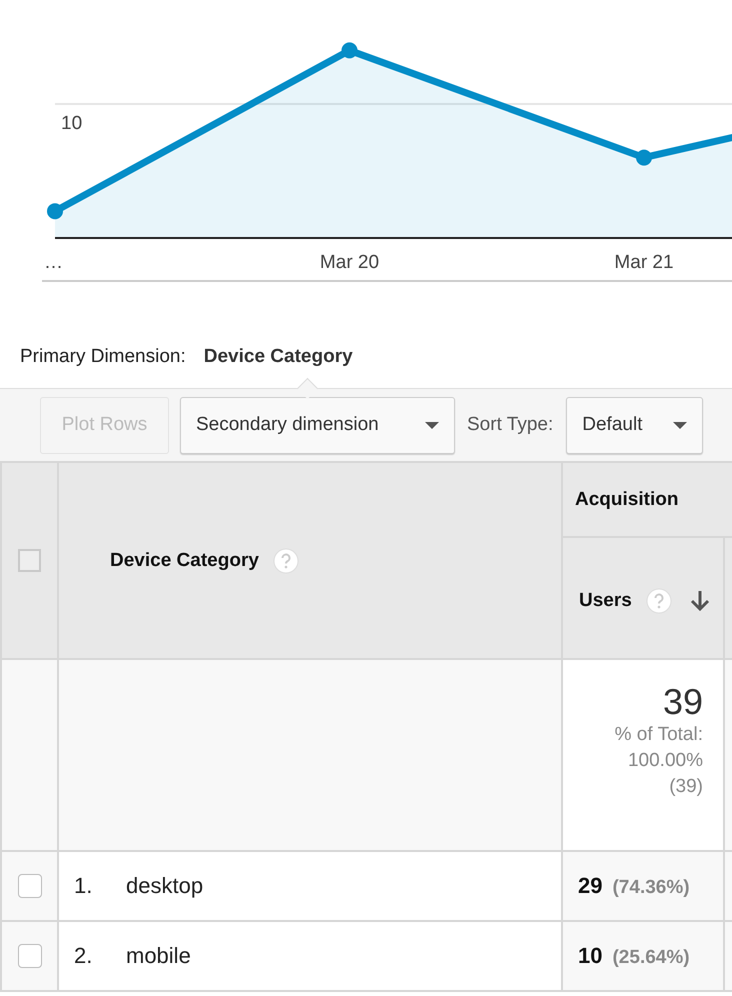  What do you see at coordinates (644, 262) in the screenshot?
I see `x-tick-label: Mar 21` at bounding box center [644, 262].